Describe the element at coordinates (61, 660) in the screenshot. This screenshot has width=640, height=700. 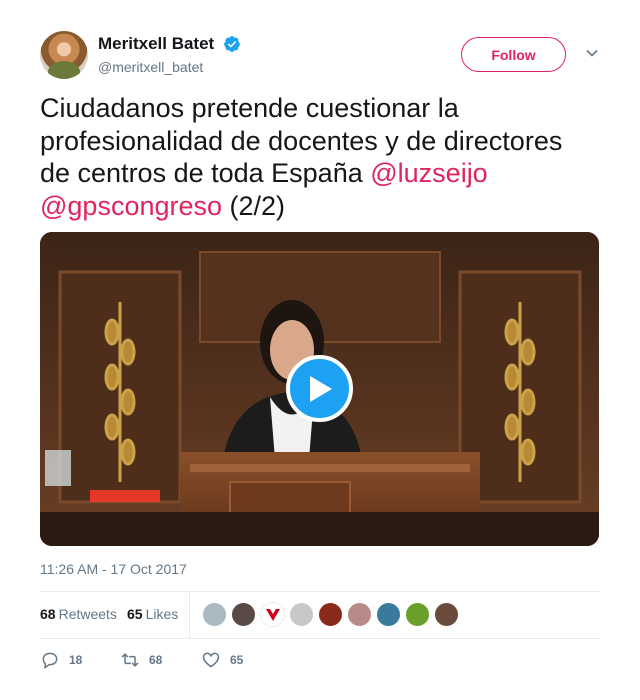
I see `reply-button: 18` at that location.